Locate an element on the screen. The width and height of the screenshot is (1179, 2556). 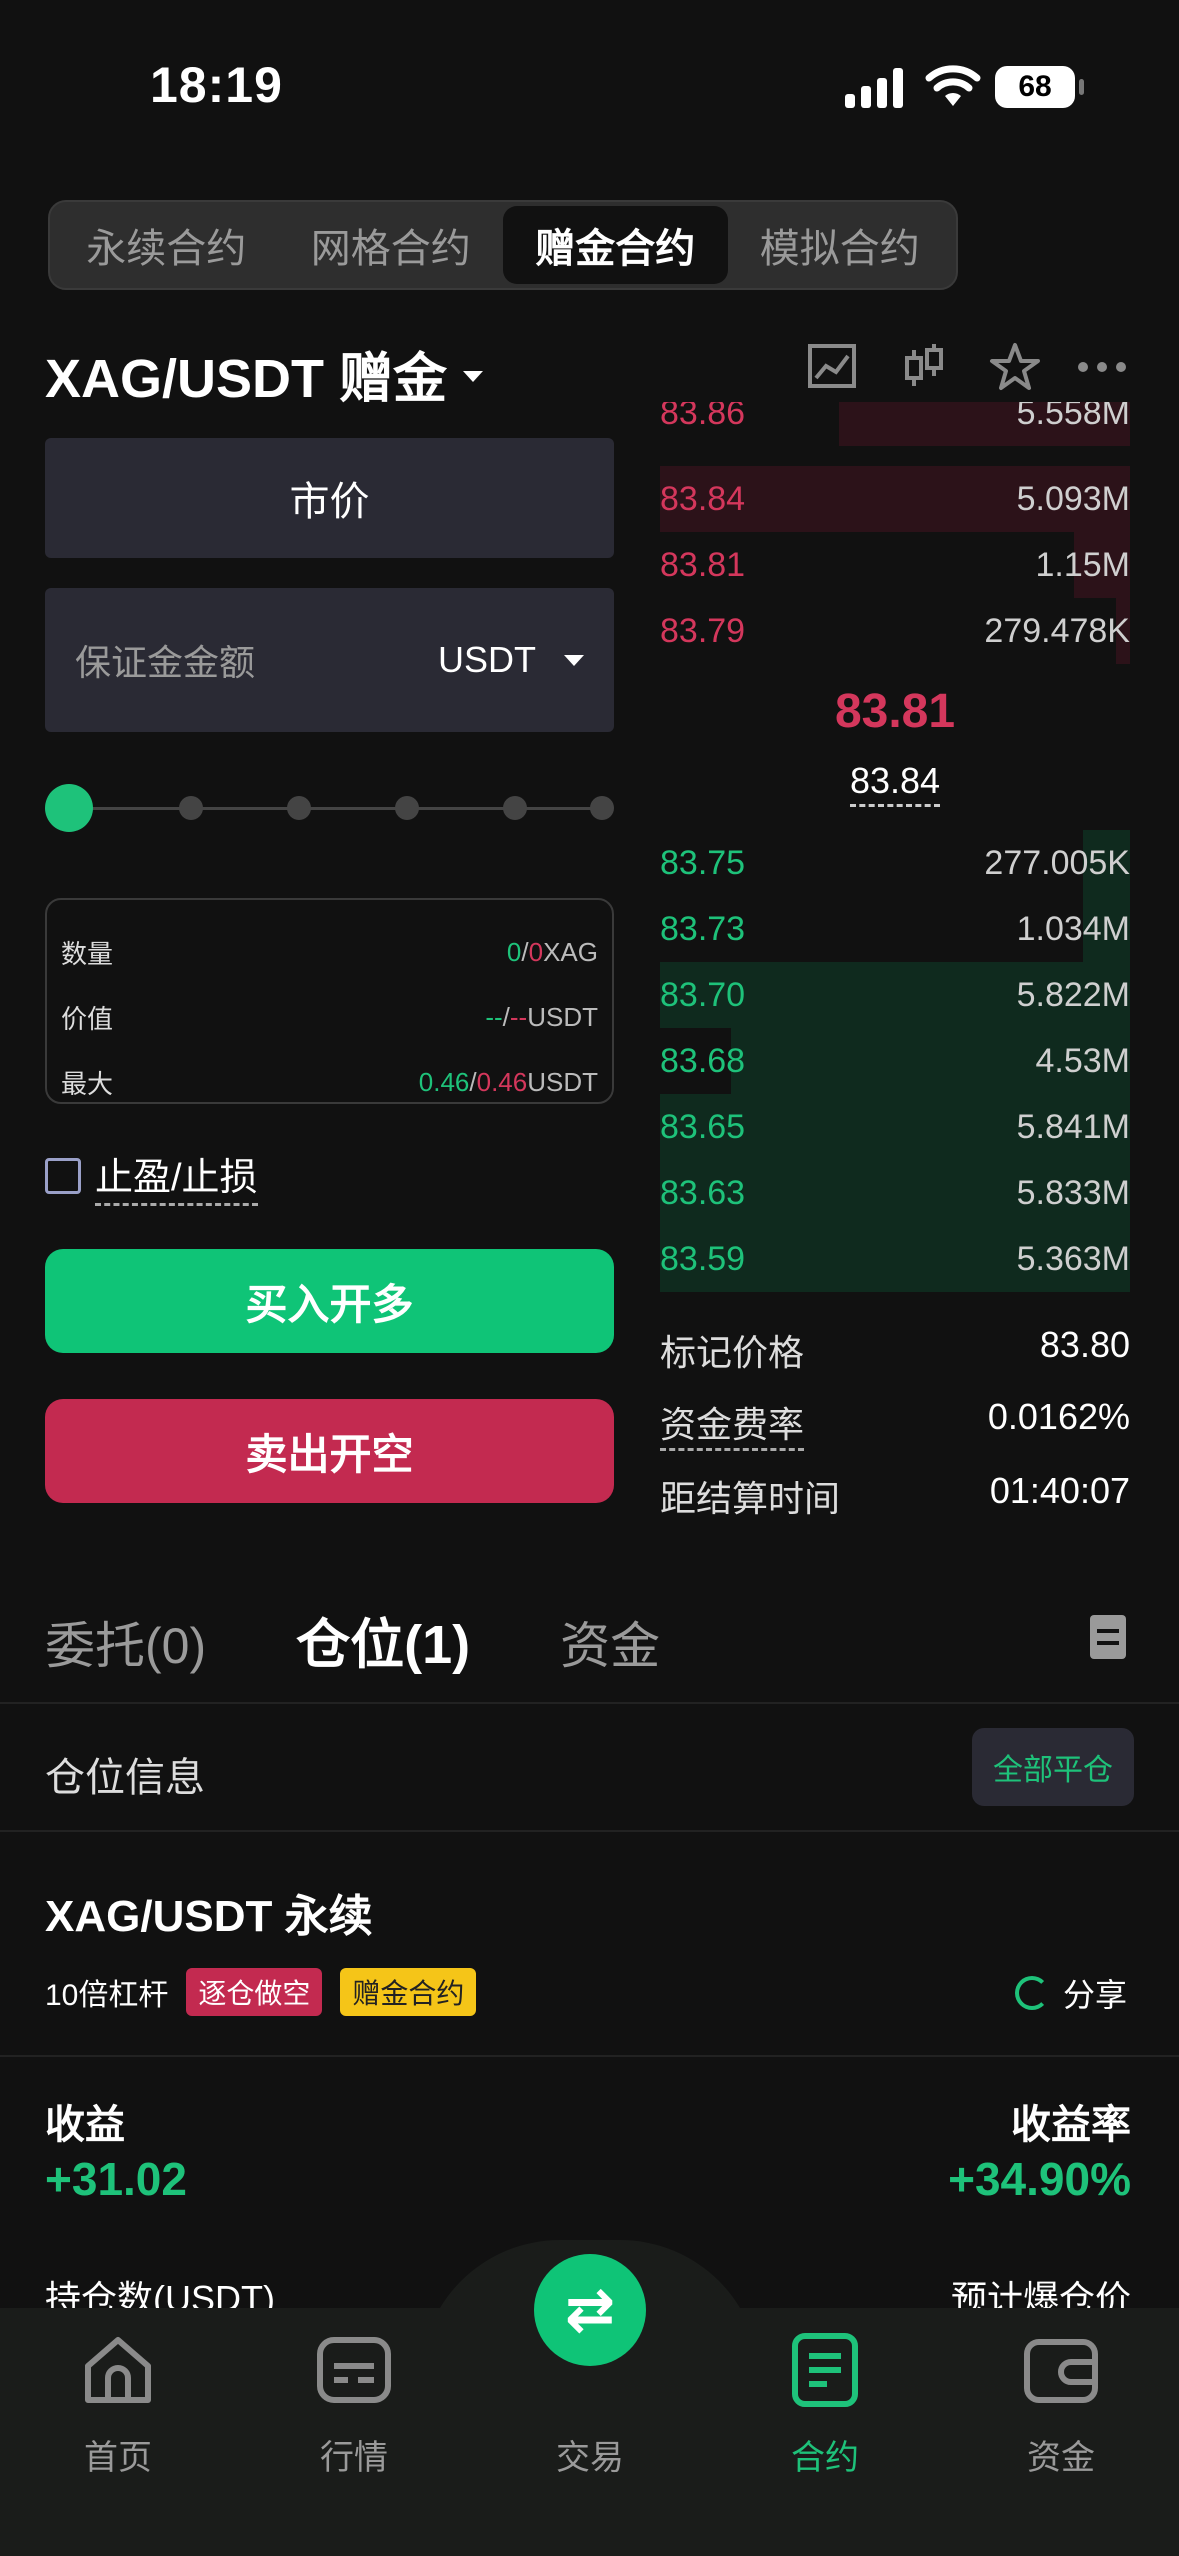
mark-price-mid: 83.84 is located at coordinates (895, 783).